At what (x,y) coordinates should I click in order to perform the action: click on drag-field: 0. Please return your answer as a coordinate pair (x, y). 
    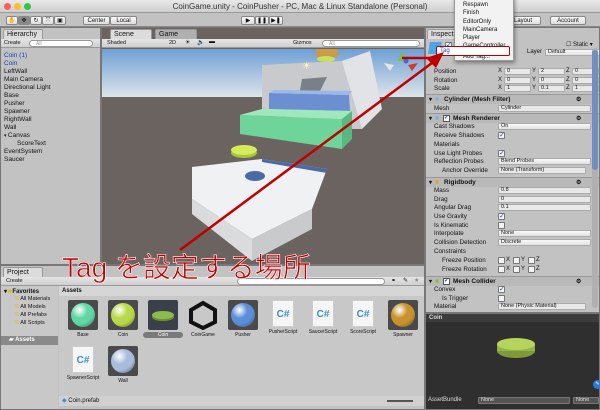
    Looking at the image, I should click on (544, 199).